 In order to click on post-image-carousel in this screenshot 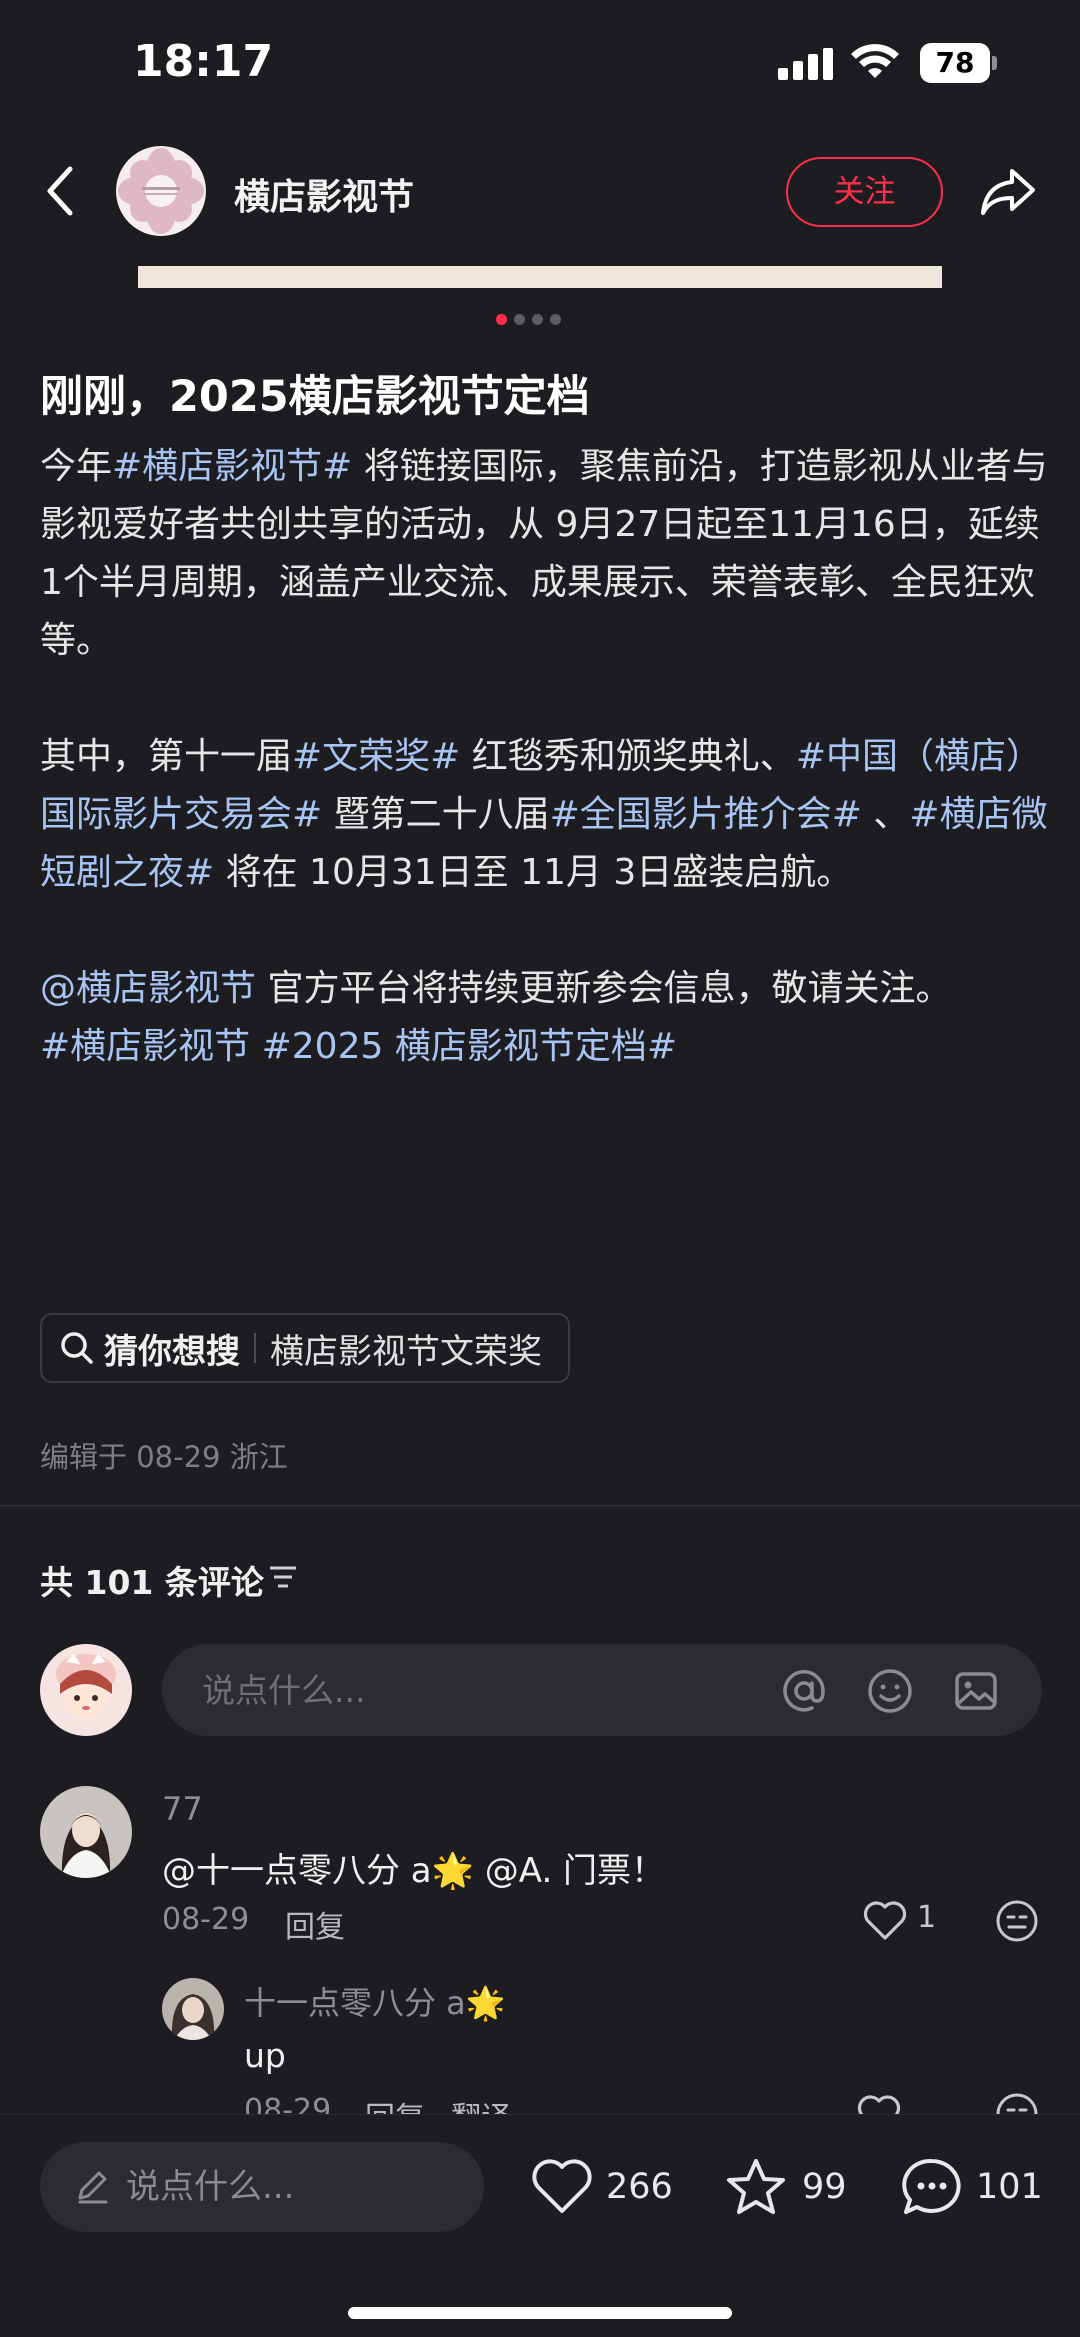, I will do `click(540, 277)`.